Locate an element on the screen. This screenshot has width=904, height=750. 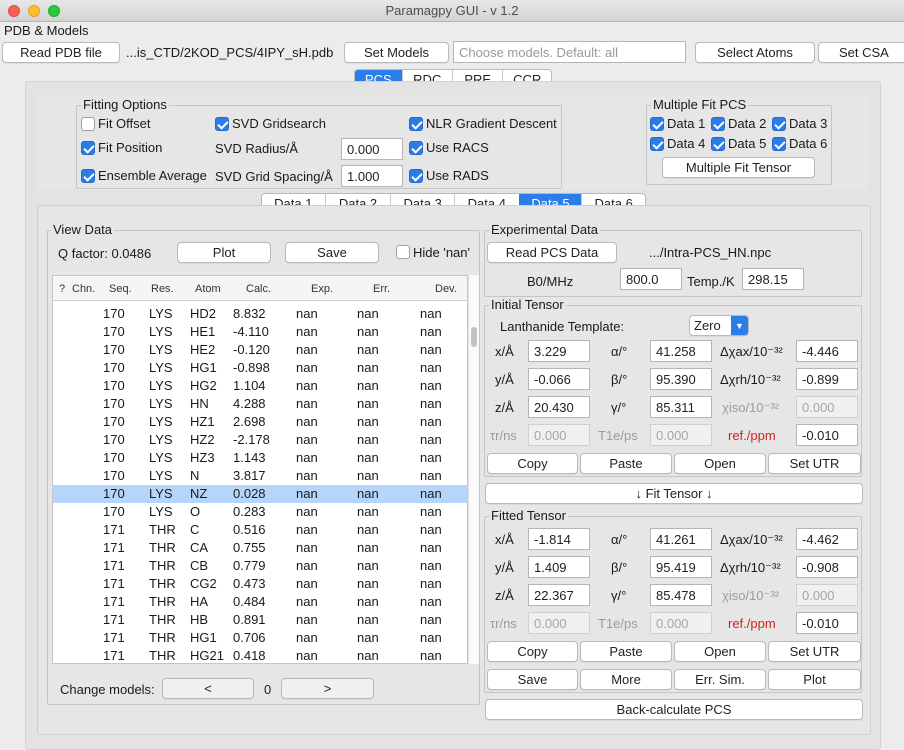
svd-gridsearch-checkbox is located at coordinates (222, 124).